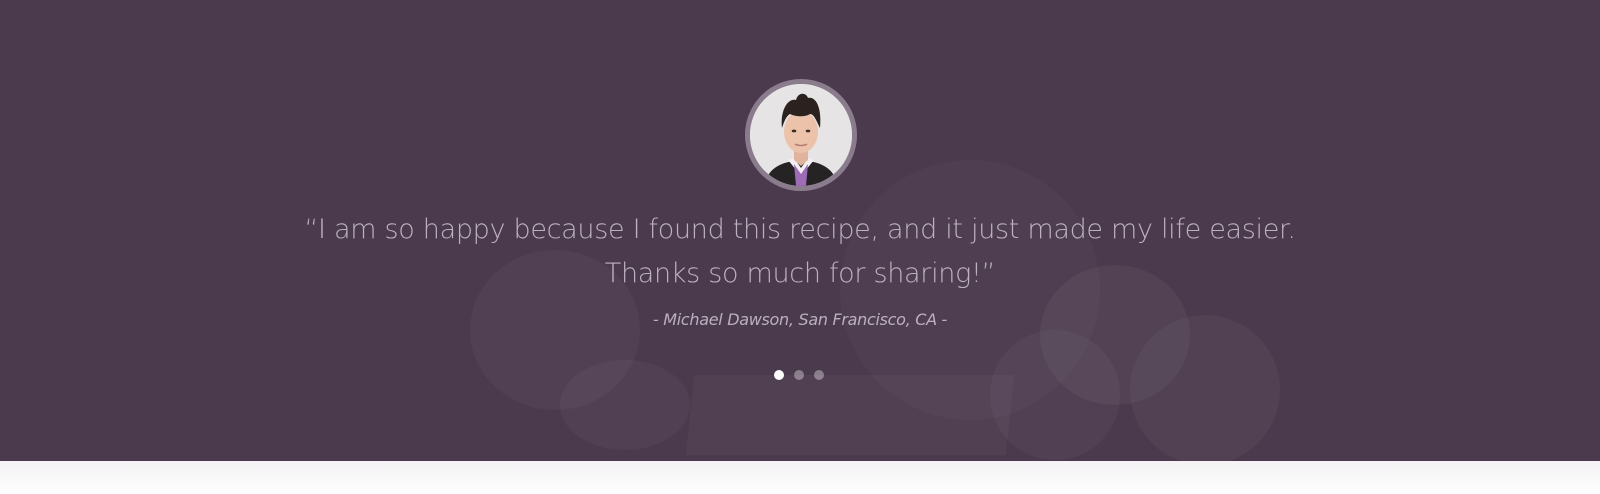 The image size is (1600, 494). What do you see at coordinates (800, 273) in the screenshot?
I see `quote-line-2: Thanks so much for sharing!”` at bounding box center [800, 273].